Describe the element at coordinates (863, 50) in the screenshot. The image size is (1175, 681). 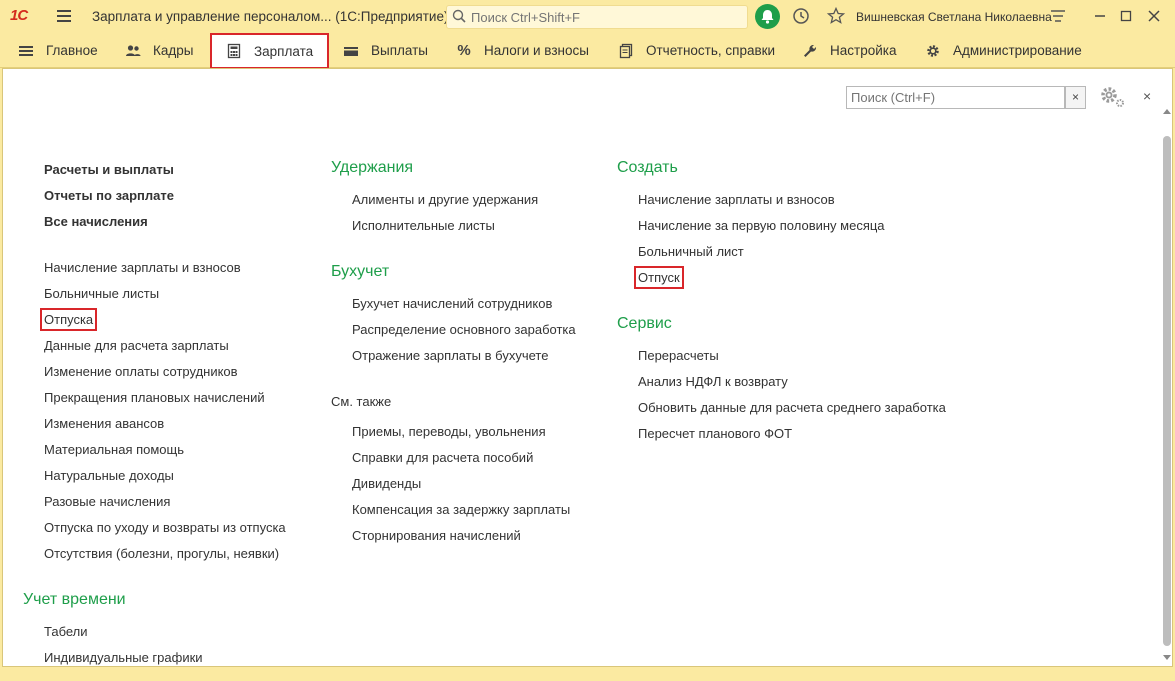
I see `menu-item-label: Настройка` at that location.